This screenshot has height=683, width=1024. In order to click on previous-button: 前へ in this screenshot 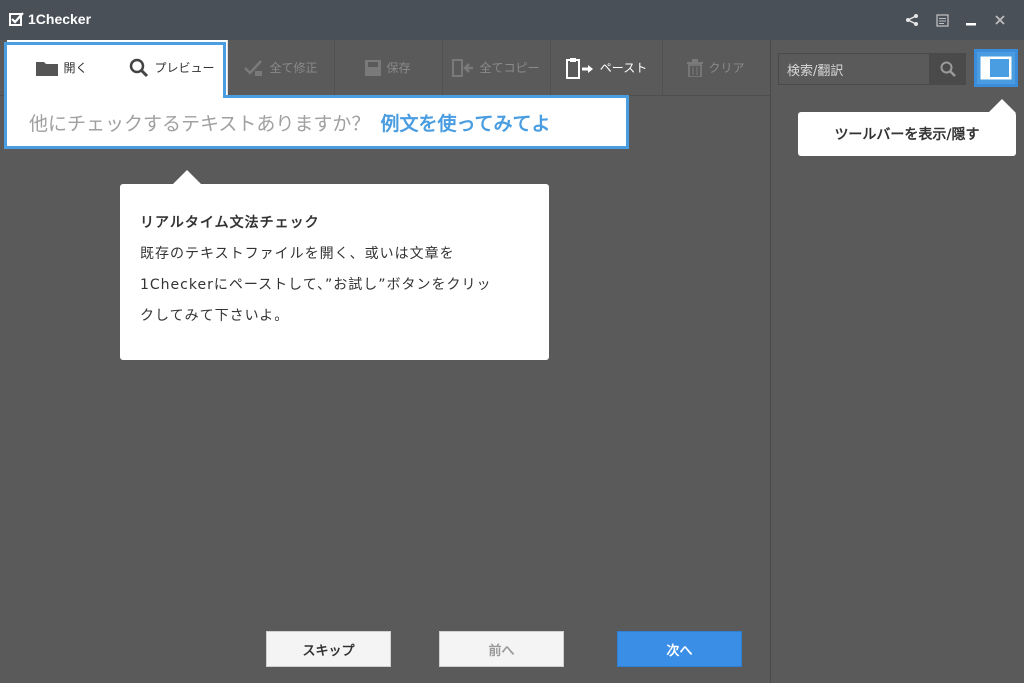, I will do `click(501, 649)`.